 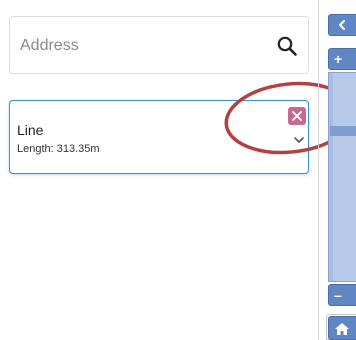 I want to click on zoom-out-label: –, so click(x=338, y=295).